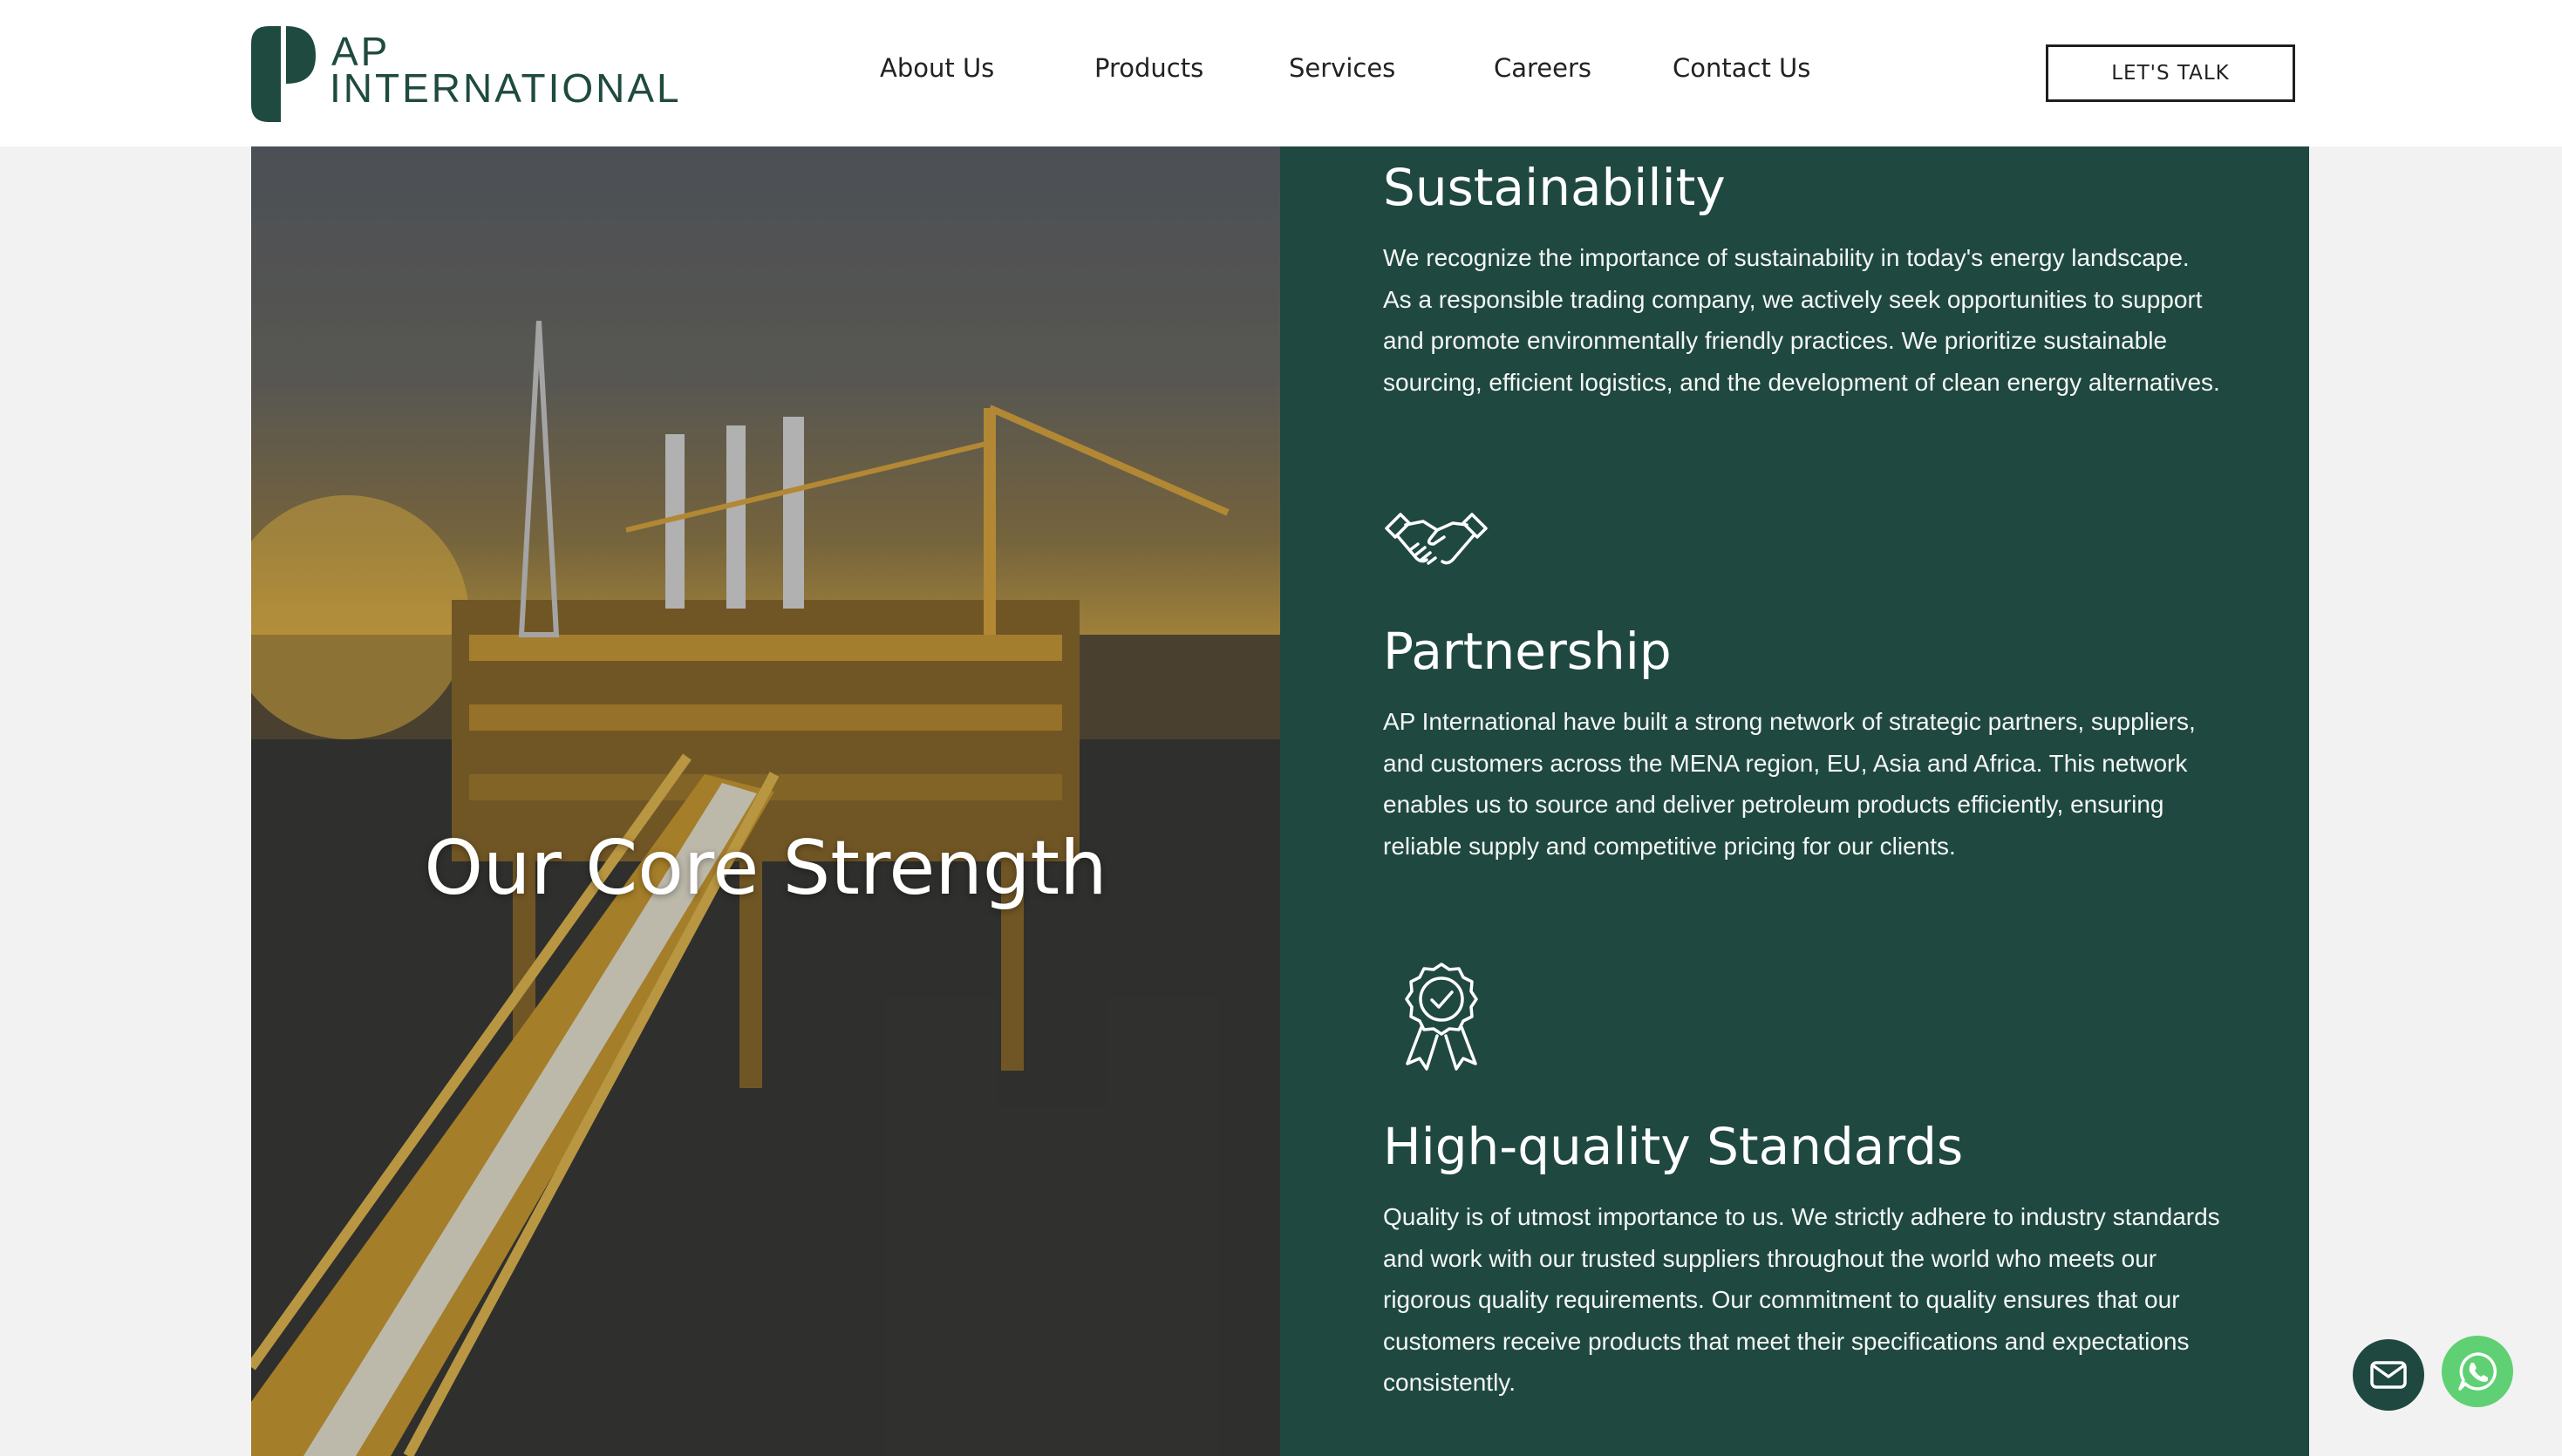 The width and height of the screenshot is (2562, 1456). I want to click on nav-contact-us: Contact Us, so click(1741, 68).